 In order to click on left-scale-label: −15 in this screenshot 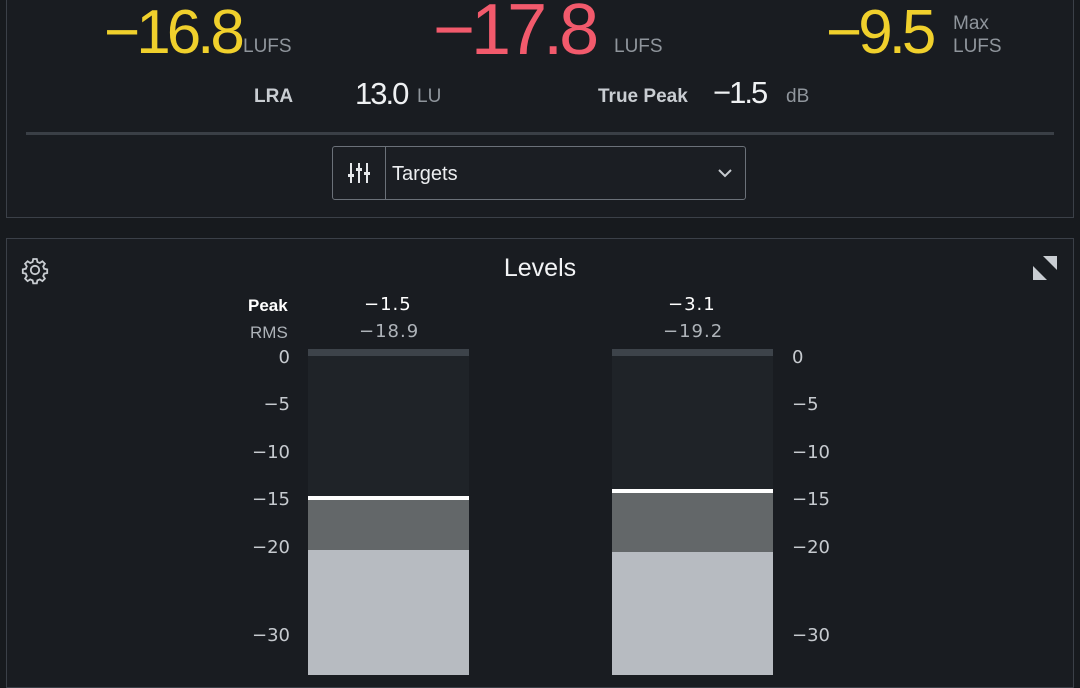, I will do `click(271, 499)`.